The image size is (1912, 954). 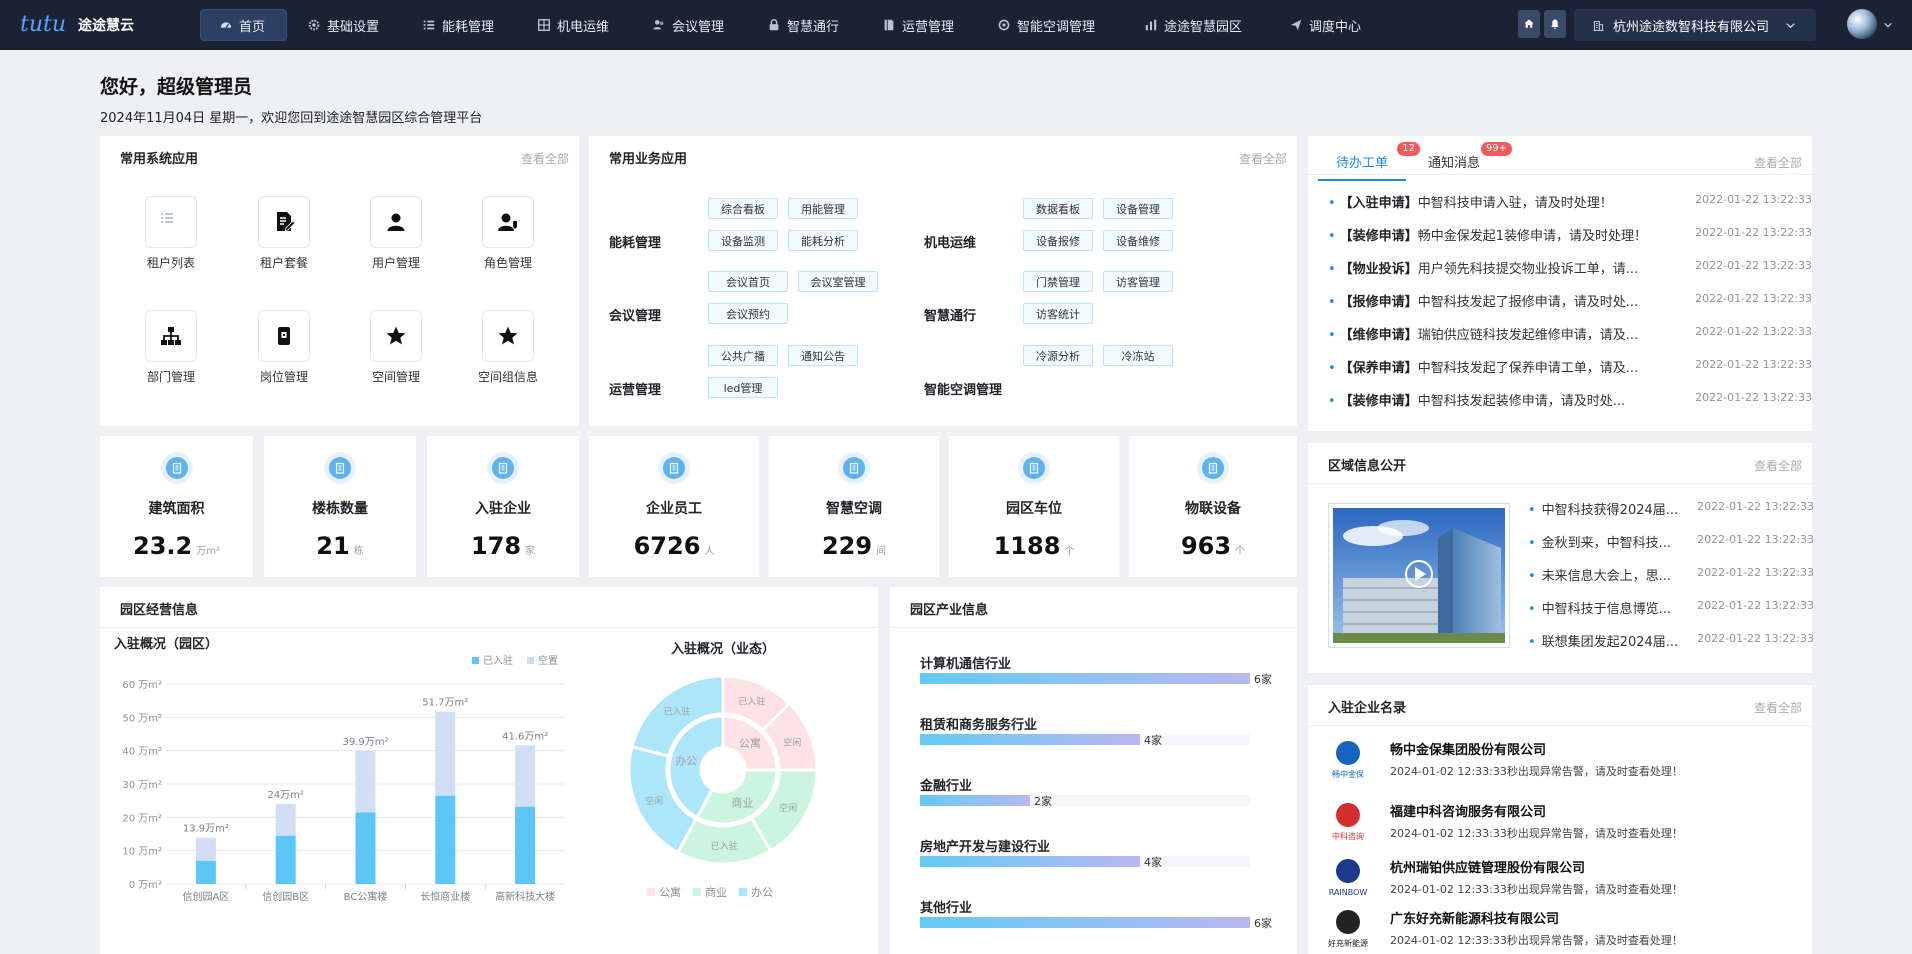 What do you see at coordinates (176, 468) in the screenshot?
I see `stat-icon` at bounding box center [176, 468].